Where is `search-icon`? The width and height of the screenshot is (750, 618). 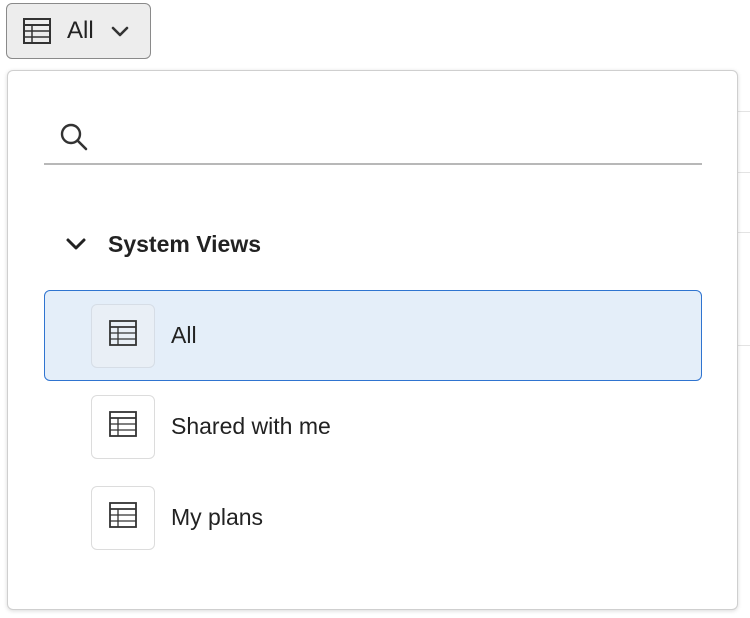
search-icon is located at coordinates (74, 137).